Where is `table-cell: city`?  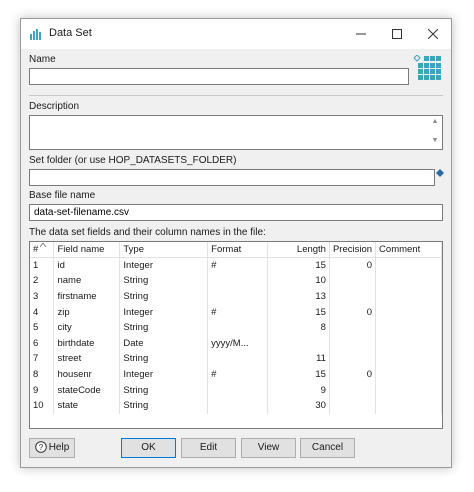 table-cell: city is located at coordinates (87, 327).